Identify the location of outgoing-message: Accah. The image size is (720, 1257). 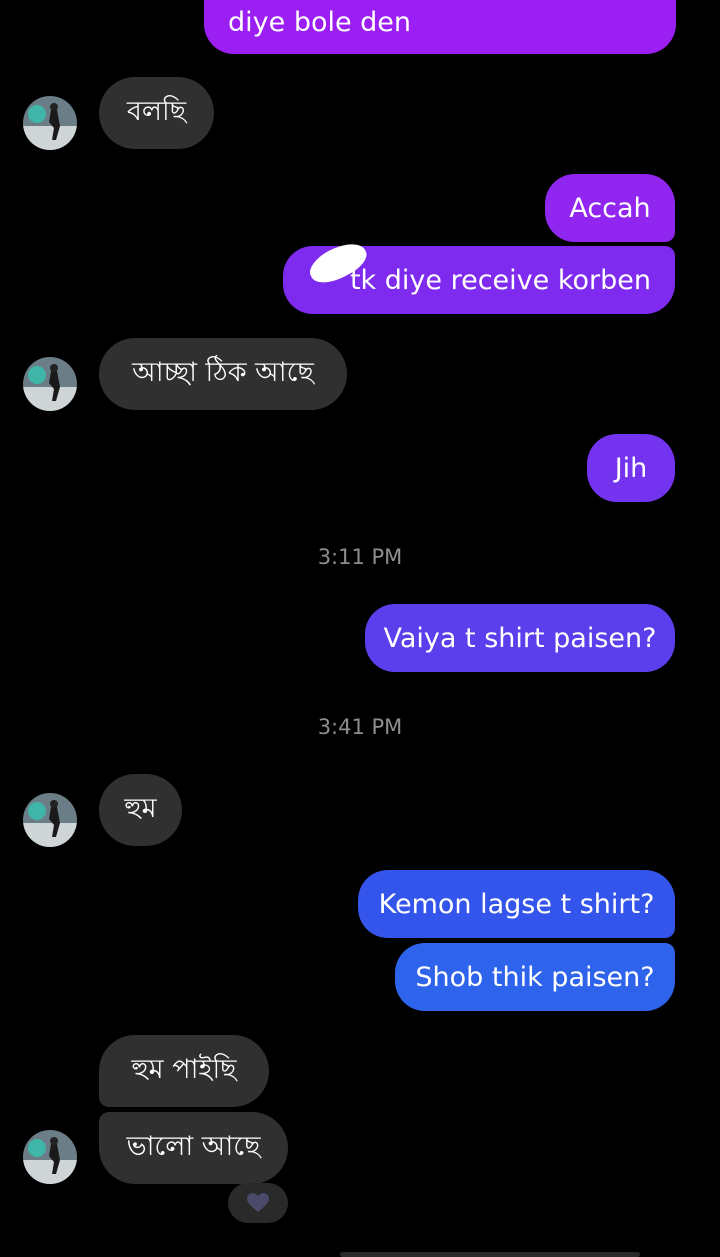
(610, 208).